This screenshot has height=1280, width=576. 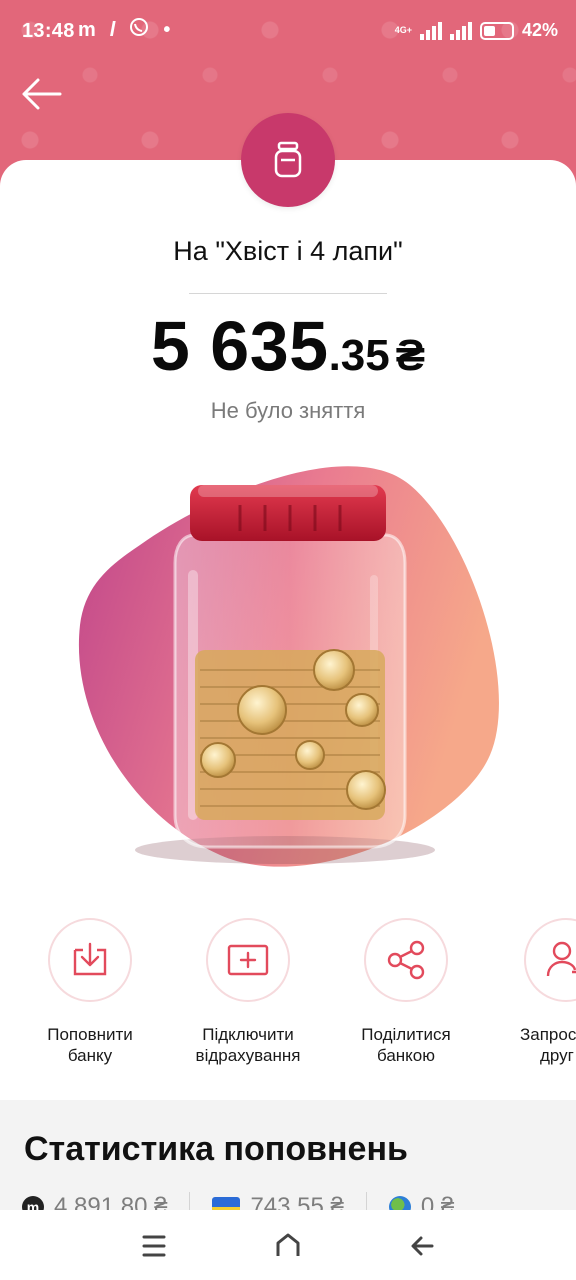 I want to click on jar-icon, so click(x=288, y=159).